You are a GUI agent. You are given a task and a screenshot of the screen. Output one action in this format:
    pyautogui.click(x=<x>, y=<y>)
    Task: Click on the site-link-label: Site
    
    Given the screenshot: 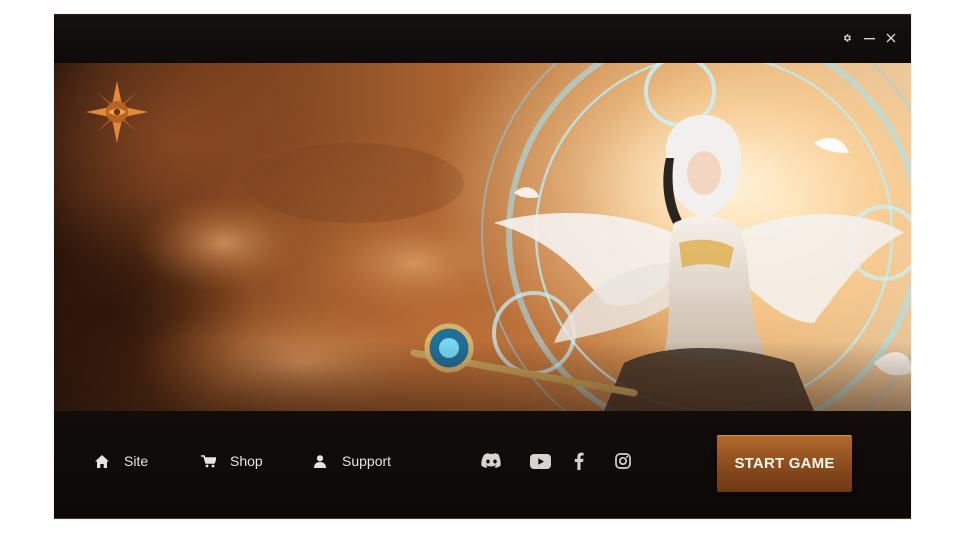 What is the action you would take?
    pyautogui.click(x=136, y=461)
    